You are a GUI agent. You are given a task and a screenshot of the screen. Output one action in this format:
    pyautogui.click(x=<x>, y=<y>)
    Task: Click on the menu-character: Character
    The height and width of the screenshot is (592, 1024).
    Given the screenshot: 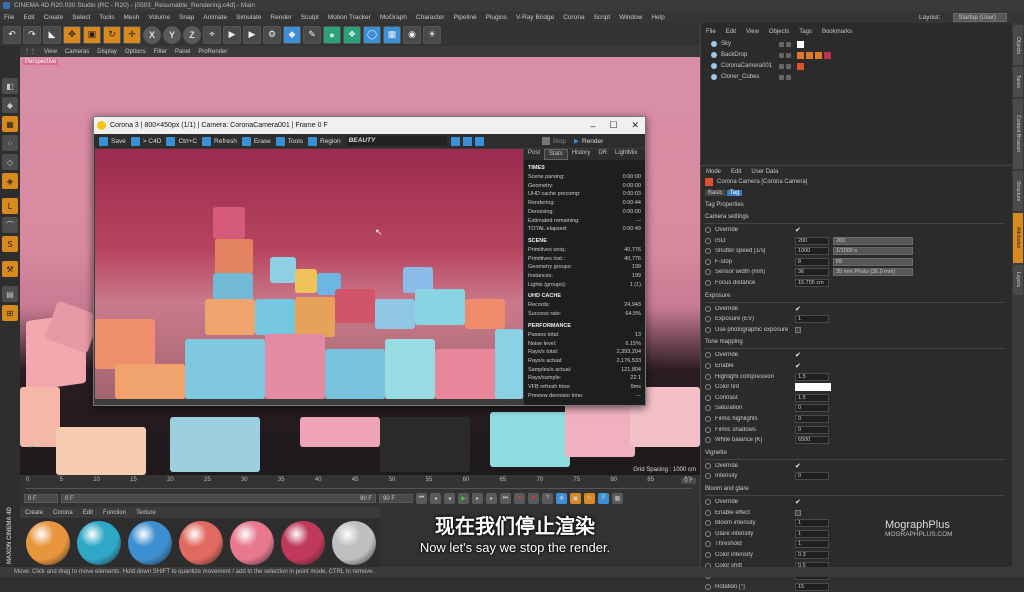 What is the action you would take?
    pyautogui.click(x=430, y=17)
    